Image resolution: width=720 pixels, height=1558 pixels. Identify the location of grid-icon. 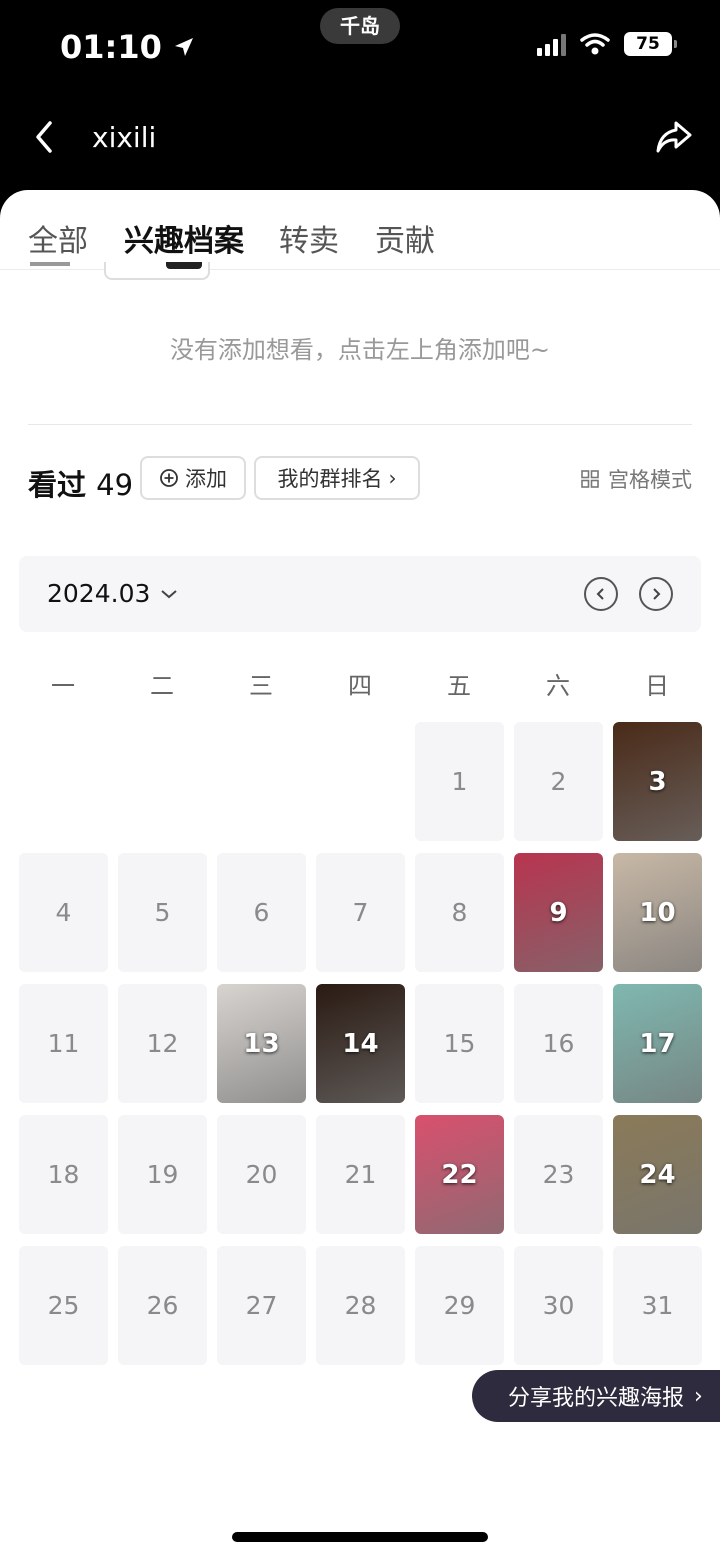
(590, 479).